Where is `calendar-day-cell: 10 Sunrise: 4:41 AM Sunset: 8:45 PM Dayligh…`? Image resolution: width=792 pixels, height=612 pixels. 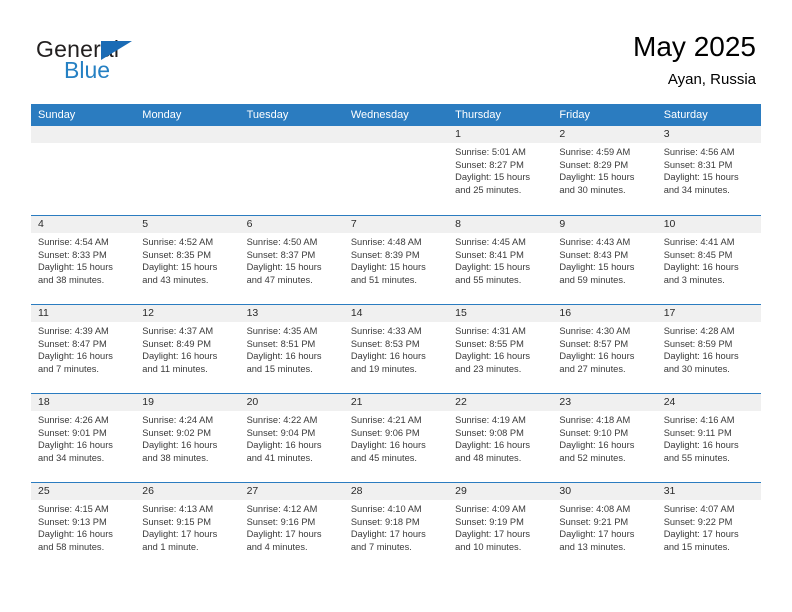 calendar-day-cell: 10 Sunrise: 4:41 AM Sunset: 8:45 PM Dayligh… is located at coordinates (708, 260).